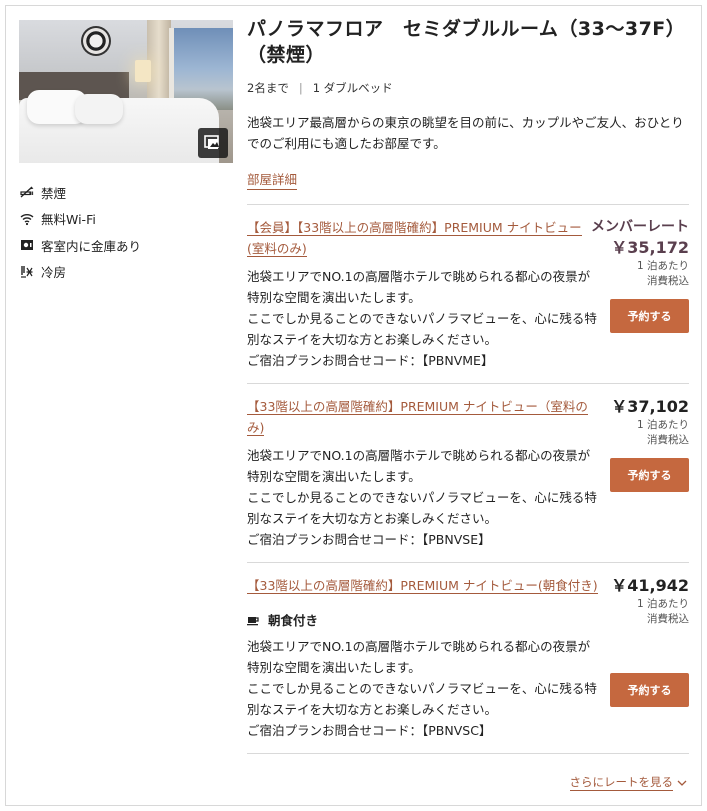  Describe the element at coordinates (272, 179) in the screenshot. I see `room-detail-link: 部屋詳細` at that location.